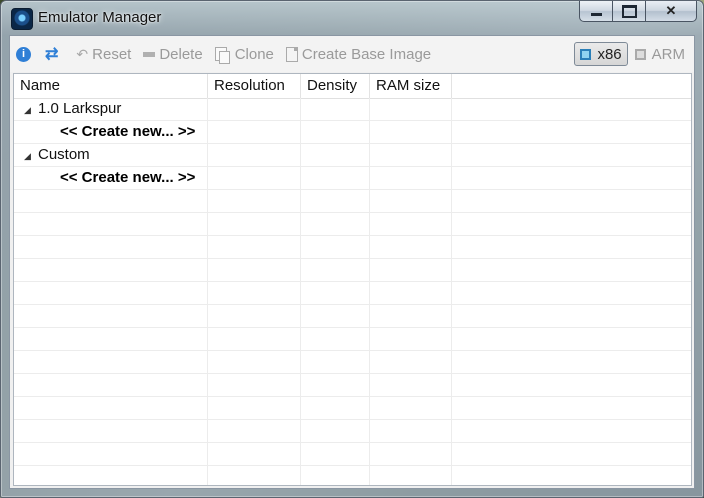 The width and height of the screenshot is (704, 498). What do you see at coordinates (335, 86) in the screenshot?
I see `column-header-density: Density` at bounding box center [335, 86].